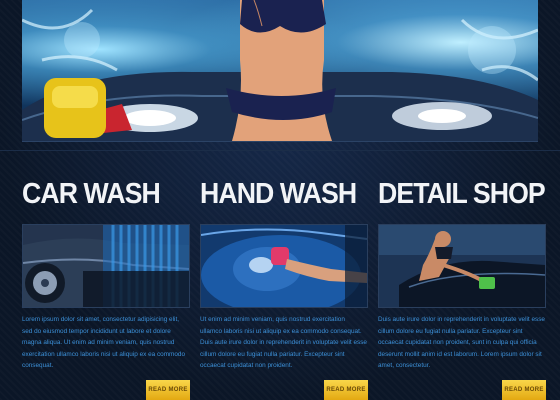 The width and height of the screenshot is (560, 400). What do you see at coordinates (91, 194) in the screenshot?
I see `feature-title: CAR WASH` at bounding box center [91, 194].